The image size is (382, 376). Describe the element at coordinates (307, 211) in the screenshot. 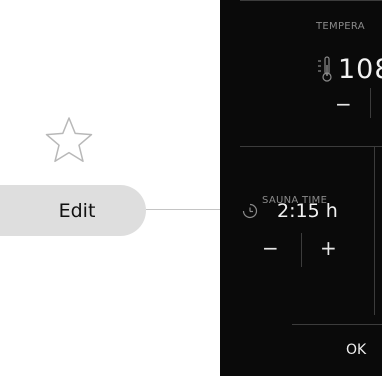

I see `sauna-time-value: 2:15 h` at that location.